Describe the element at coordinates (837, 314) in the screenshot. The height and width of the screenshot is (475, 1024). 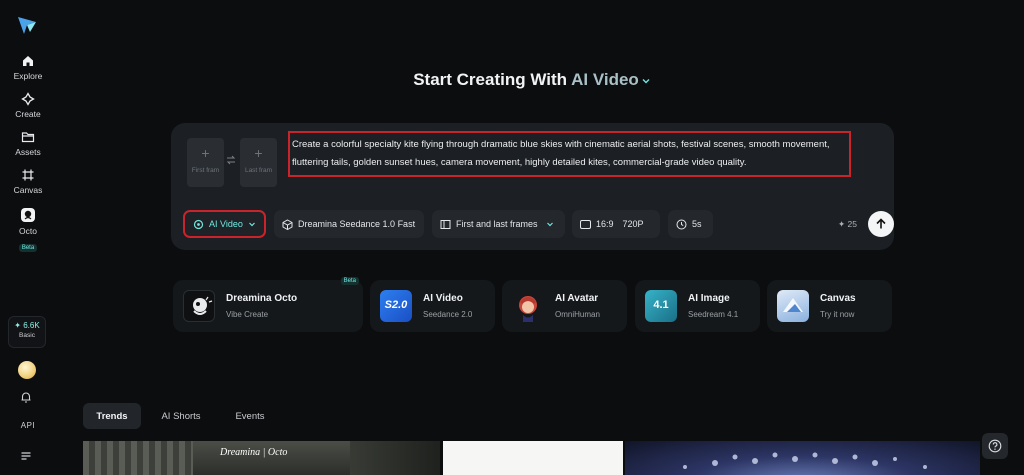
I see `tool-subtitle: Try it now` at that location.